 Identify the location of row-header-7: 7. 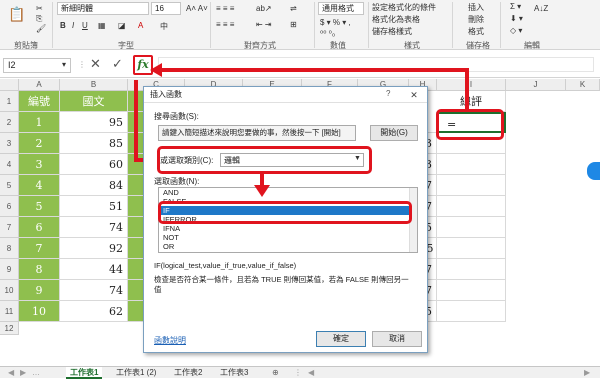
(9, 227).